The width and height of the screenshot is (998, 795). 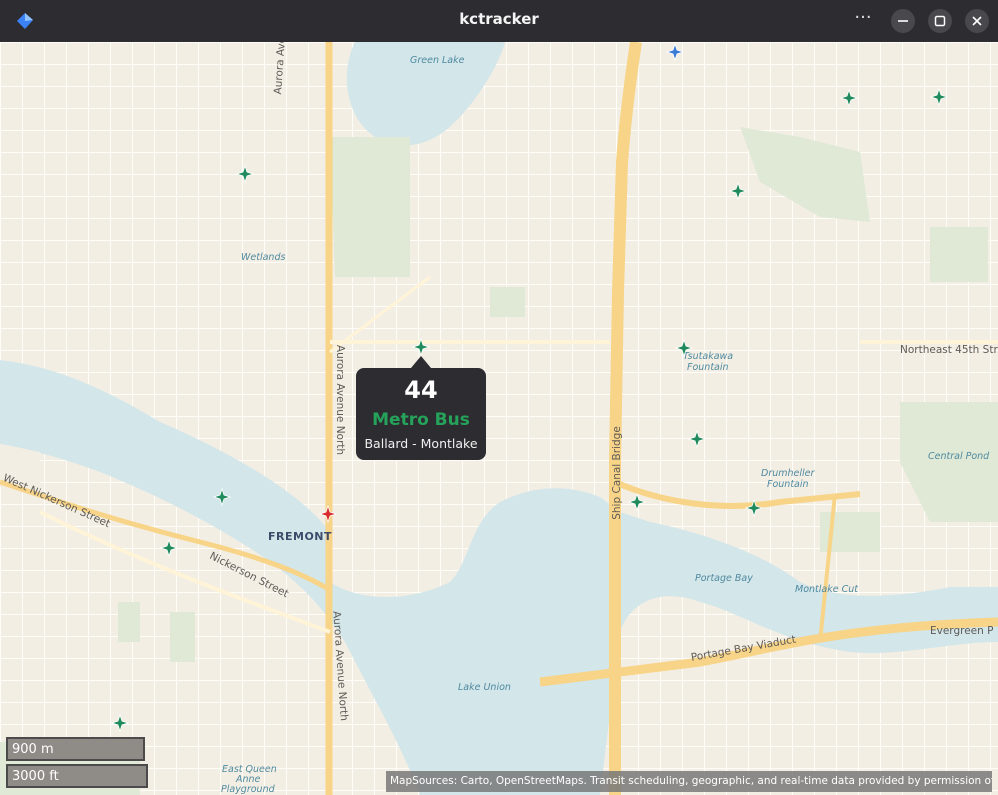 I want to click on title-bar: kctracker ···, so click(x=499, y=21).